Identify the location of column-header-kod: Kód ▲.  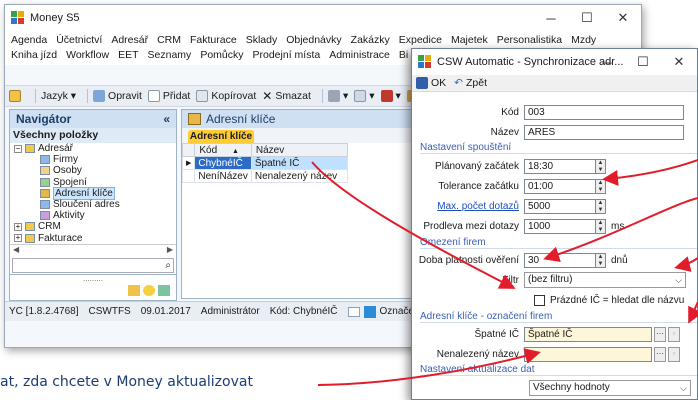
(223, 150).